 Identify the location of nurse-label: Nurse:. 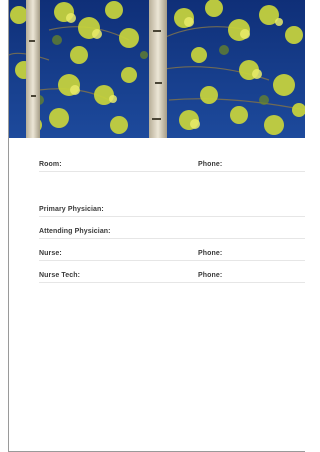
(50, 253).